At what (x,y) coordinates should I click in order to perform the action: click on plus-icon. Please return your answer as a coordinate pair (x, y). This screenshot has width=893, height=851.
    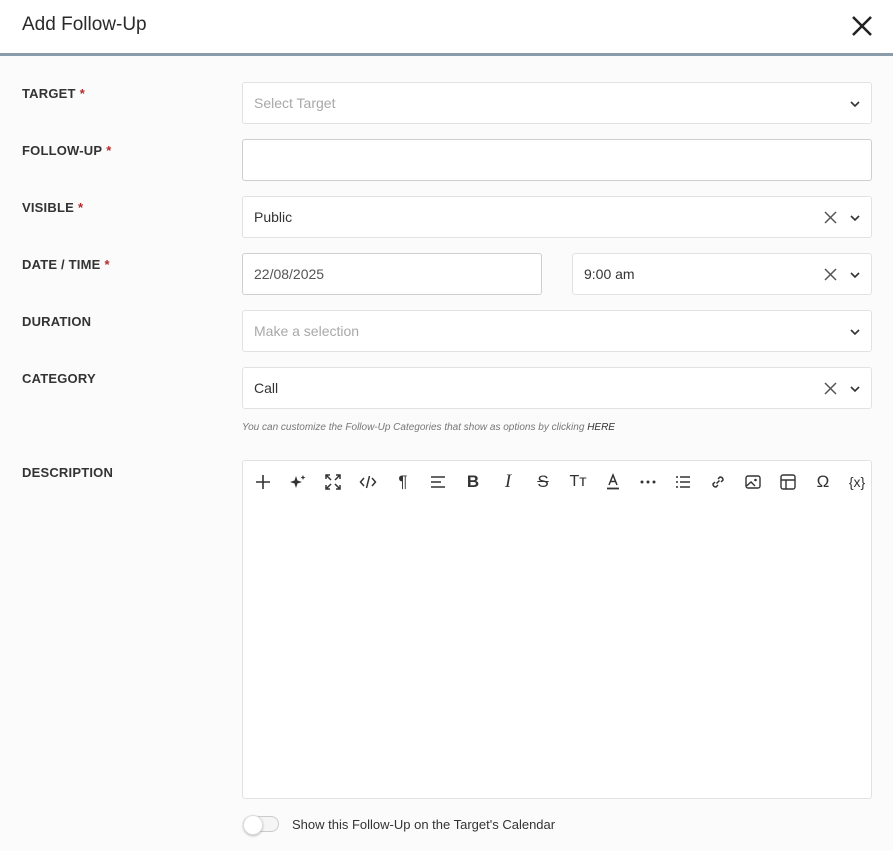
    Looking at the image, I should click on (263, 482).